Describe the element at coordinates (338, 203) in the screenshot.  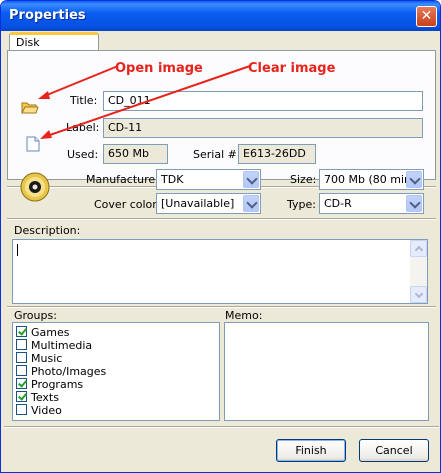
I see `type-value: CD-R` at that location.